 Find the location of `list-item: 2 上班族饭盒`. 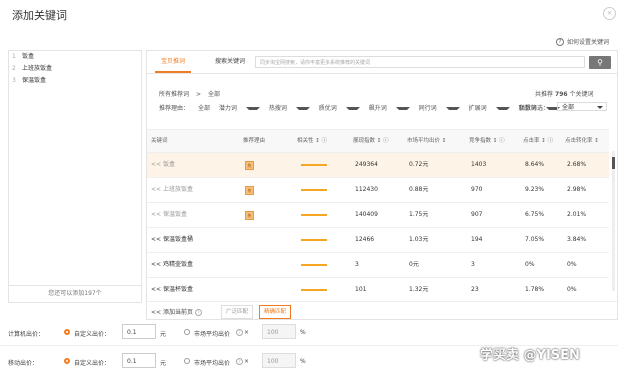

list-item: 2 上班族饭盒 is located at coordinates (75, 69).